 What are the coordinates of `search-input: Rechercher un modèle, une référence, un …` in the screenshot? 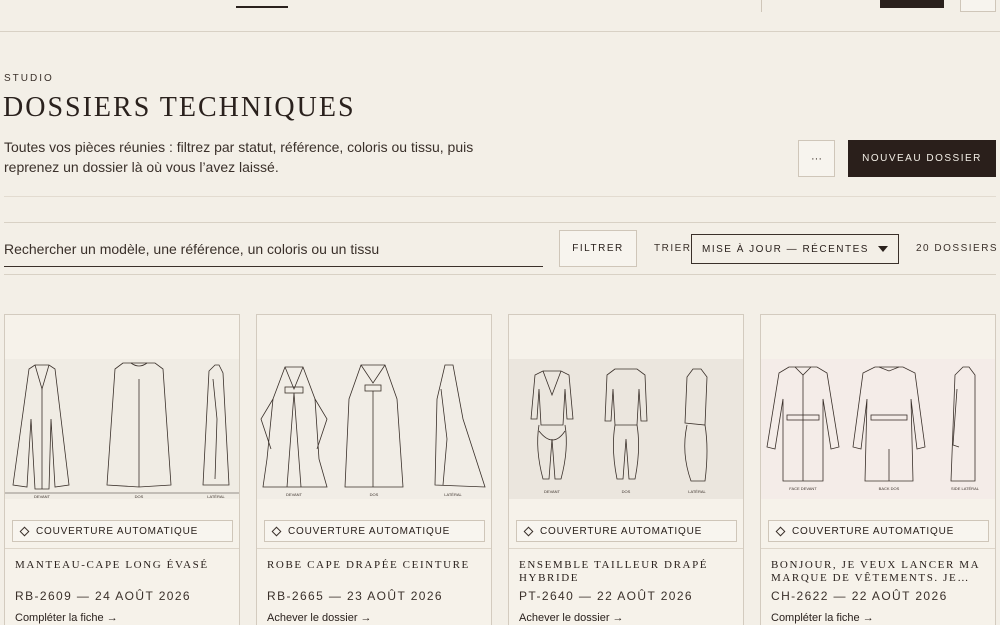 It's located at (273, 249).